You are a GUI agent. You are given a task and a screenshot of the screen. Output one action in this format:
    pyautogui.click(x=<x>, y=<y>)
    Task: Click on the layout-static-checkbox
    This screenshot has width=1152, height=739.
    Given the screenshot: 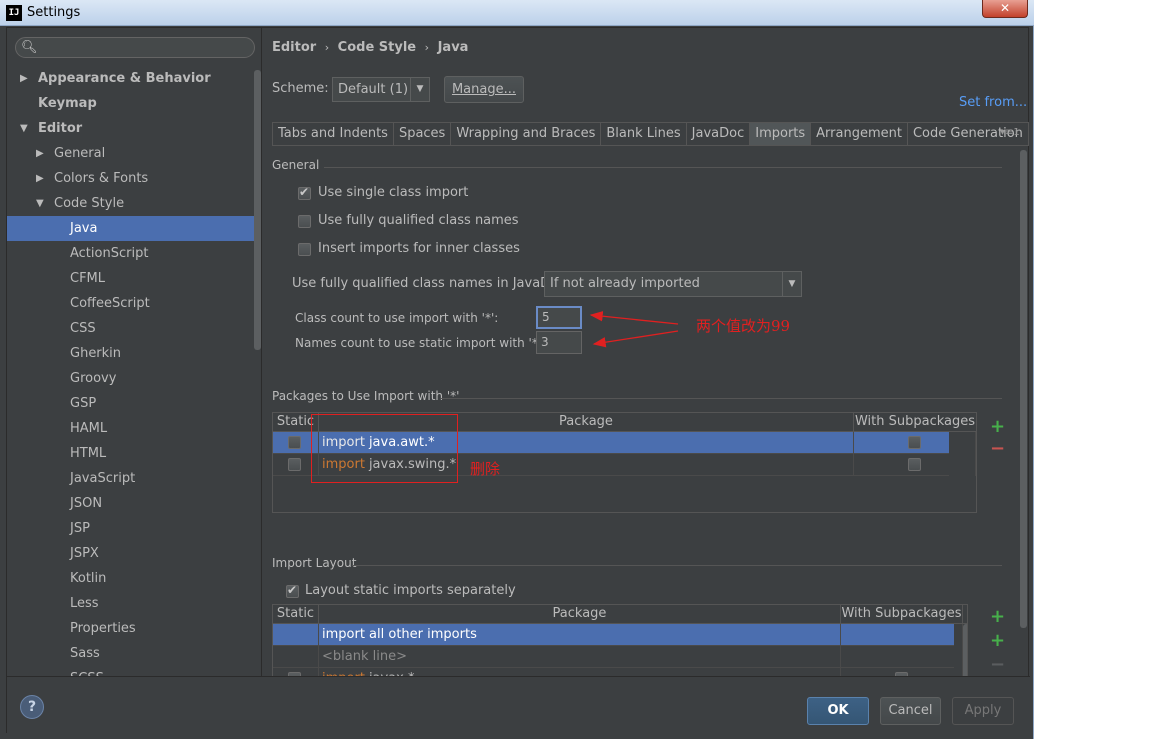 What is the action you would take?
    pyautogui.click(x=292, y=590)
    